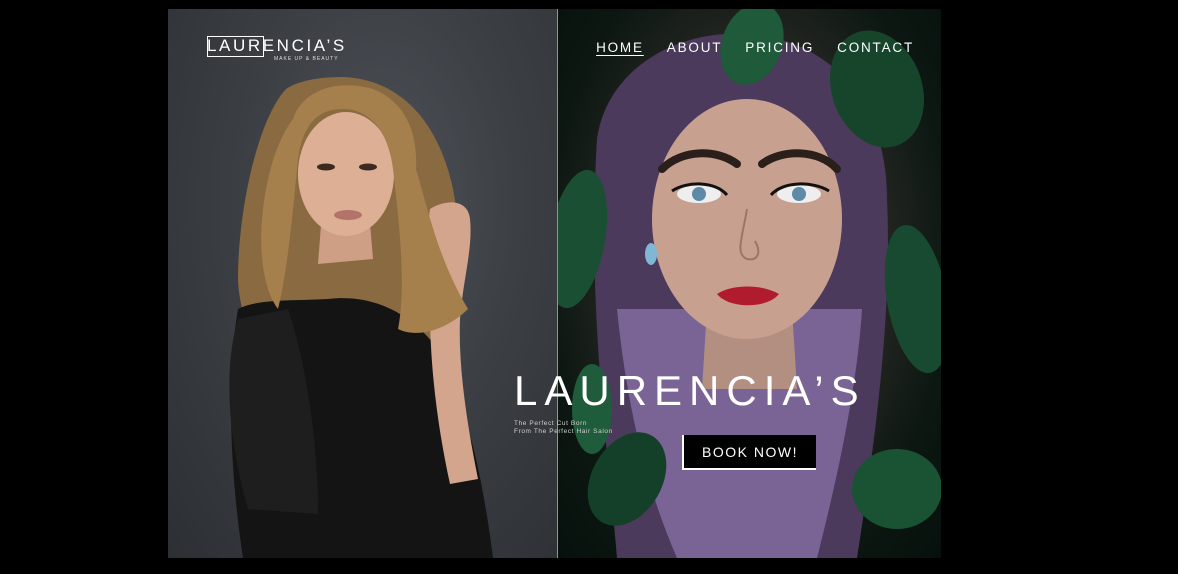  I want to click on brand-logo: LAURENCIA’S MAKE UP & BEAUTY, so click(277, 49).